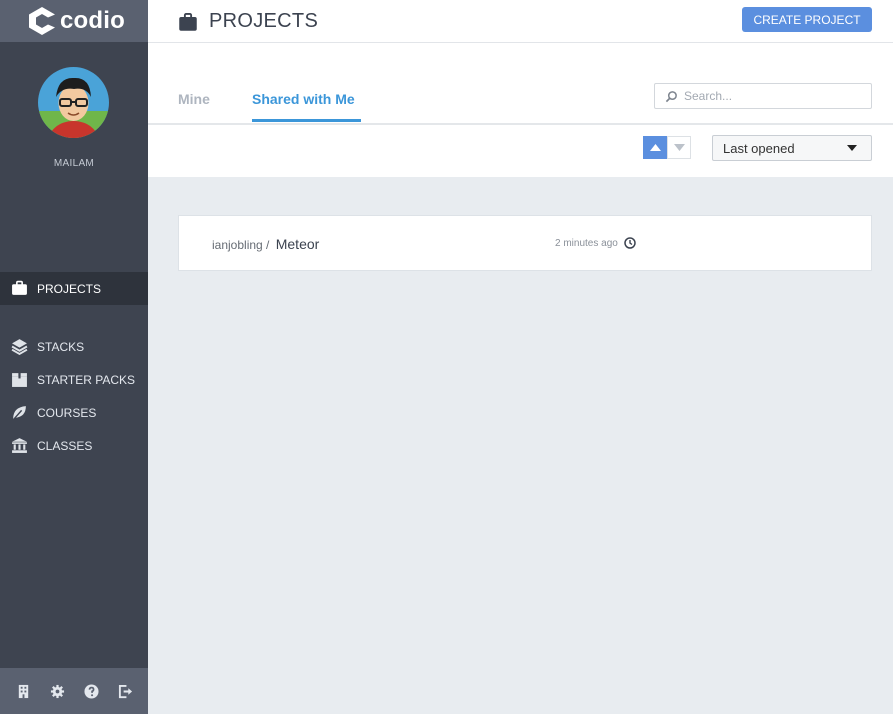 This screenshot has height=714, width=893. I want to click on sidebar-item-label: STACKS, so click(61, 346).